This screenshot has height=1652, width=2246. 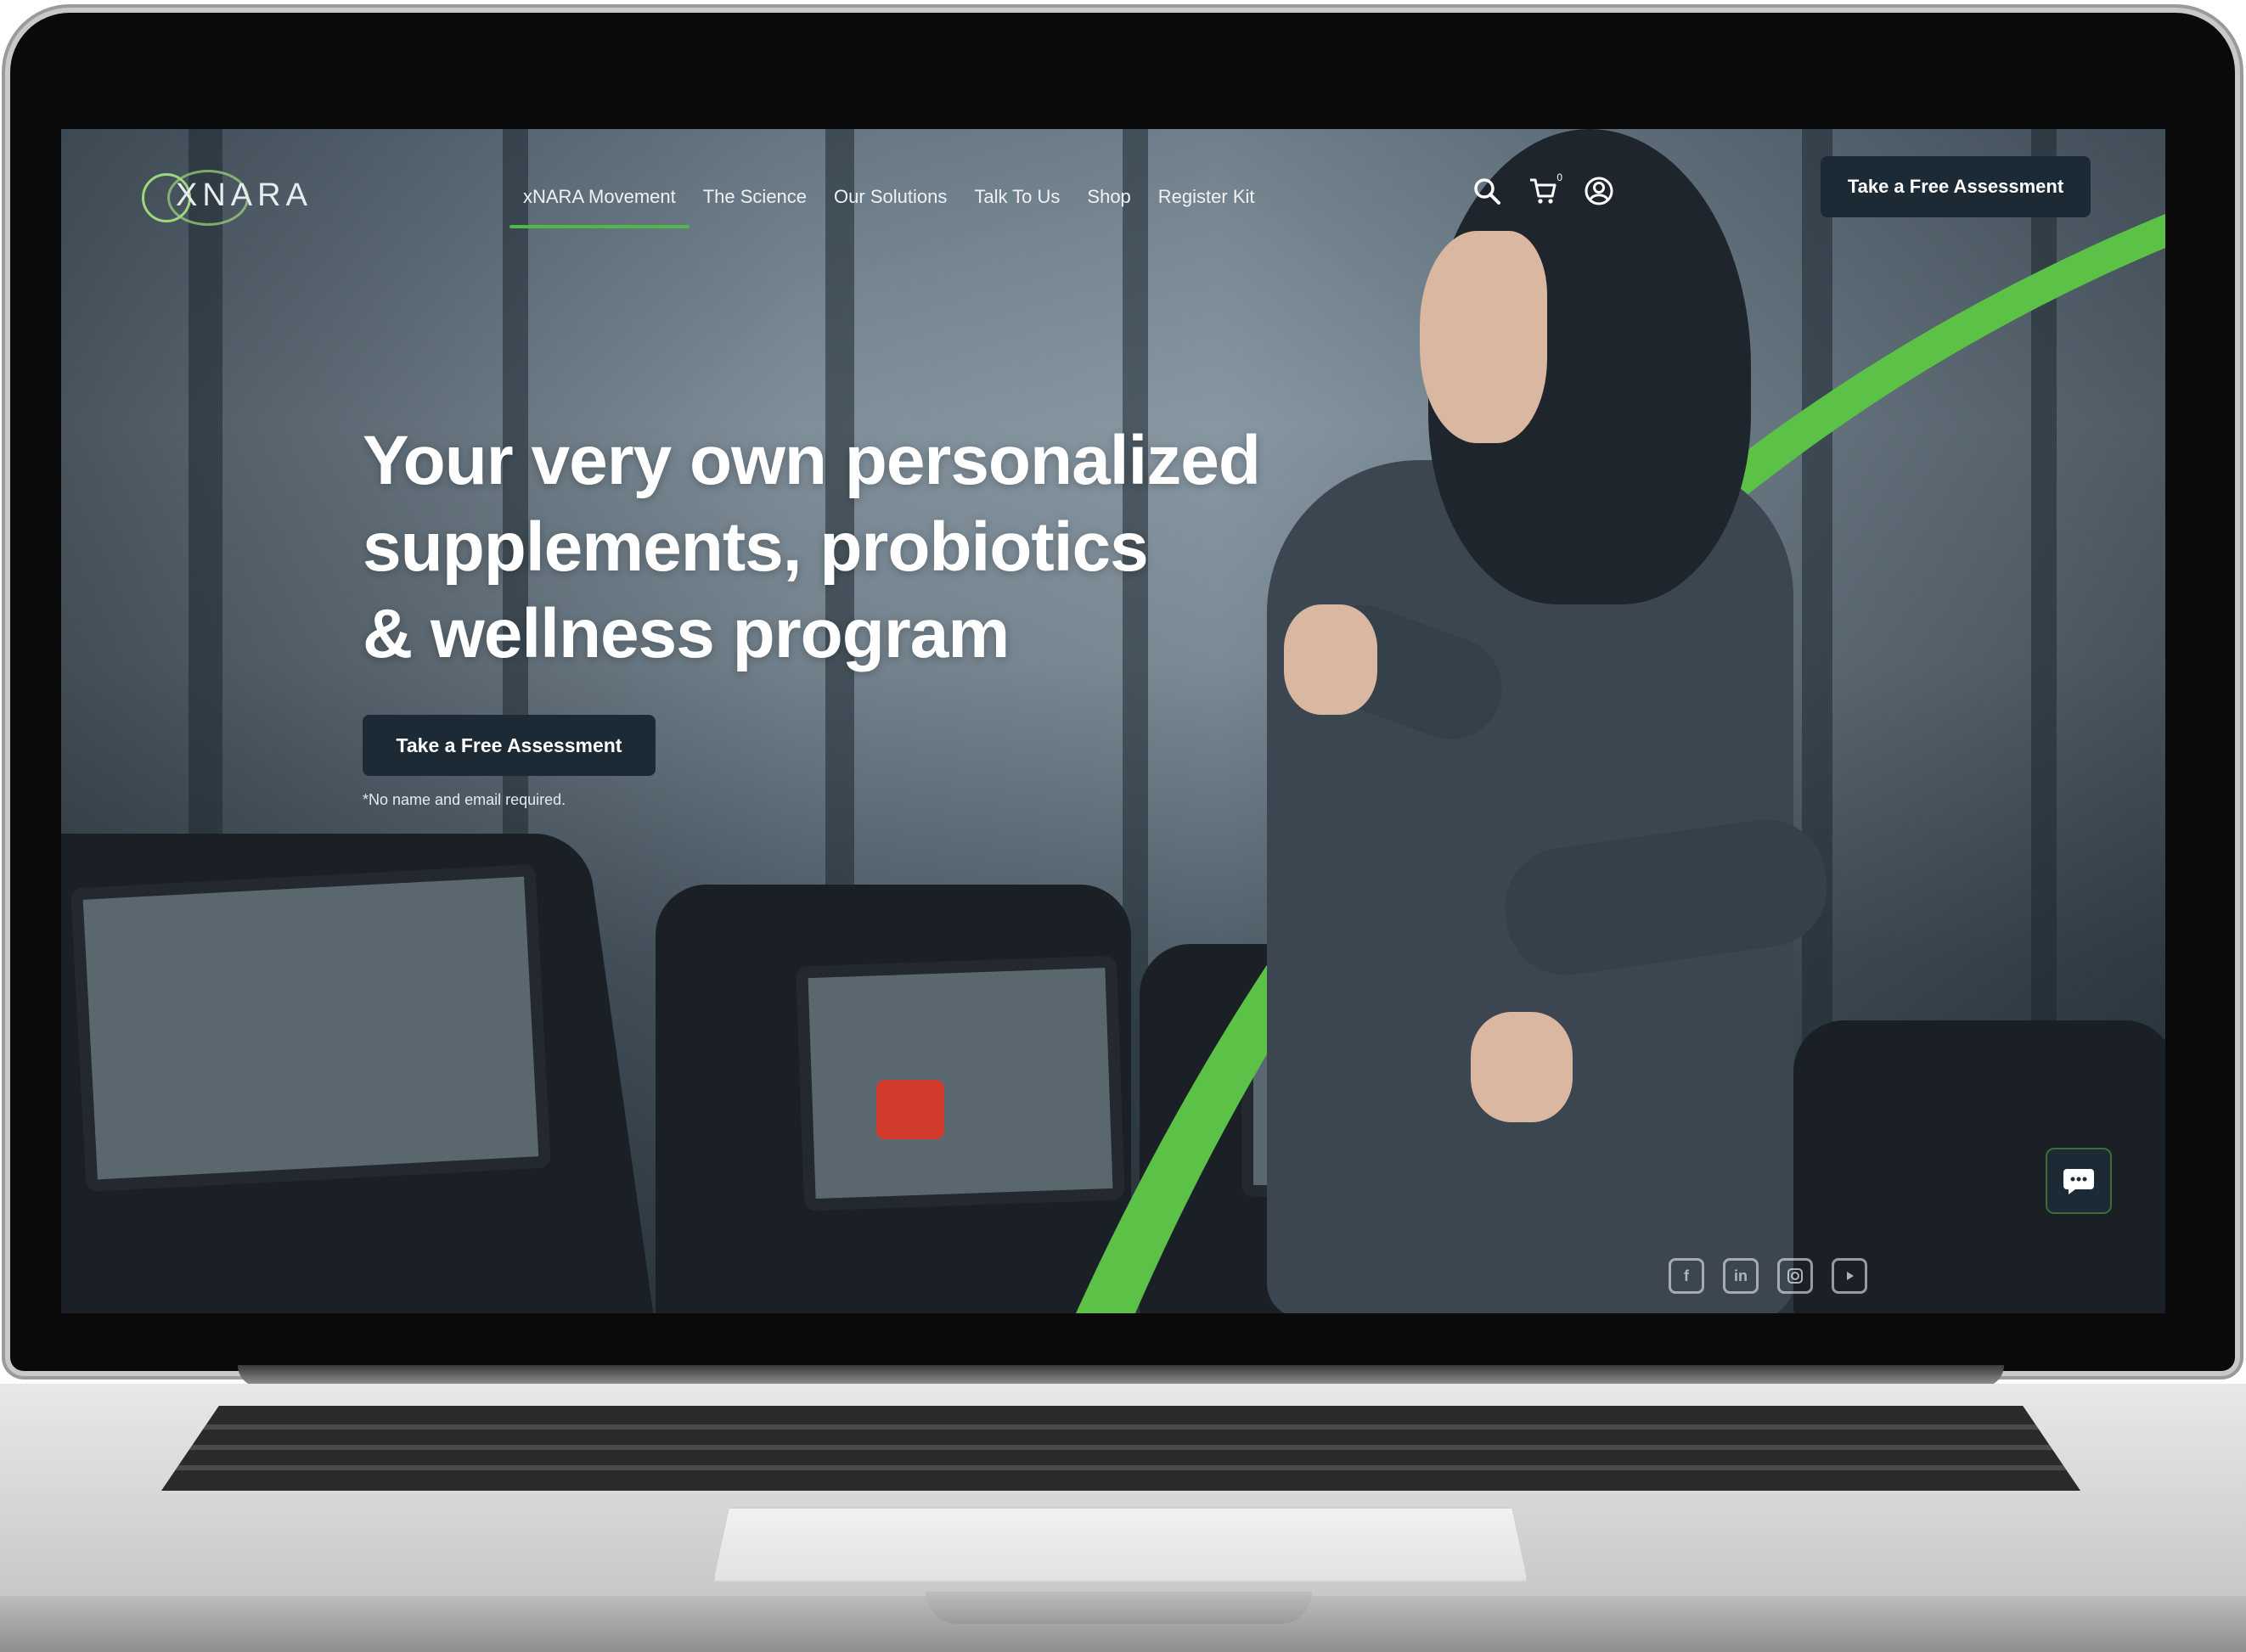 What do you see at coordinates (1108, 197) in the screenshot?
I see `nav-item-shop: Shop` at bounding box center [1108, 197].